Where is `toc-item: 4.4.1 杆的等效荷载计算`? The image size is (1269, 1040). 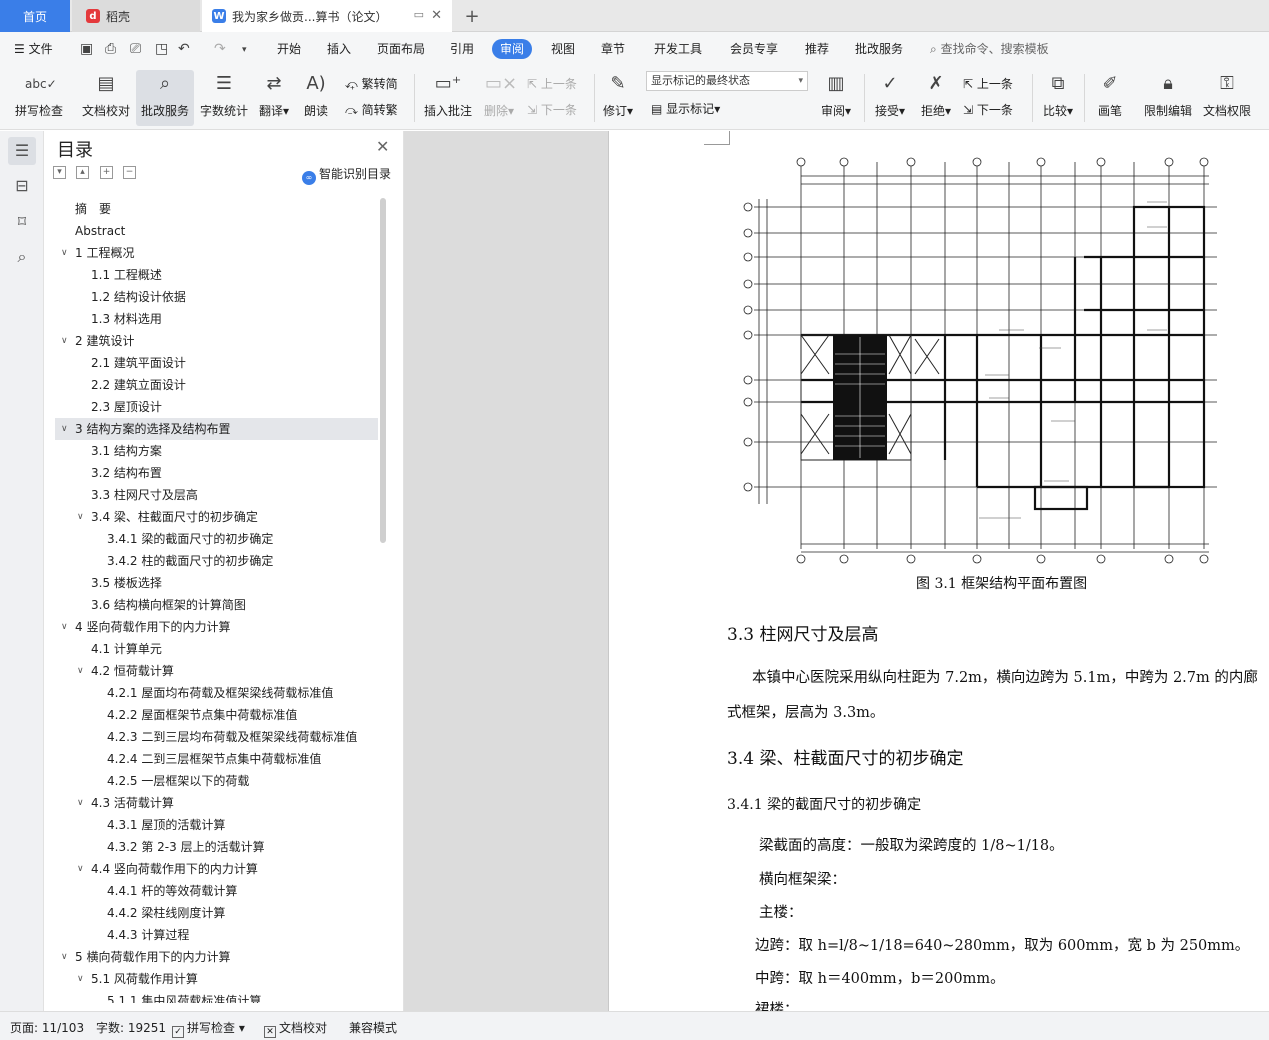 toc-item: 4.4.1 杆的等效荷载计算 is located at coordinates (216, 891).